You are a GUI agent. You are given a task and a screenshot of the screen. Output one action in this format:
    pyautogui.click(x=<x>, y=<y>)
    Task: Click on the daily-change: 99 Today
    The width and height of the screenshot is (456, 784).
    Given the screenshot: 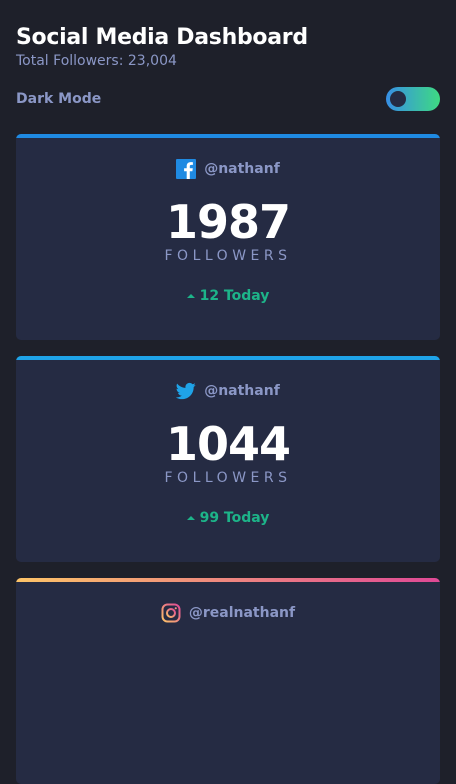 What is the action you would take?
    pyautogui.click(x=228, y=518)
    